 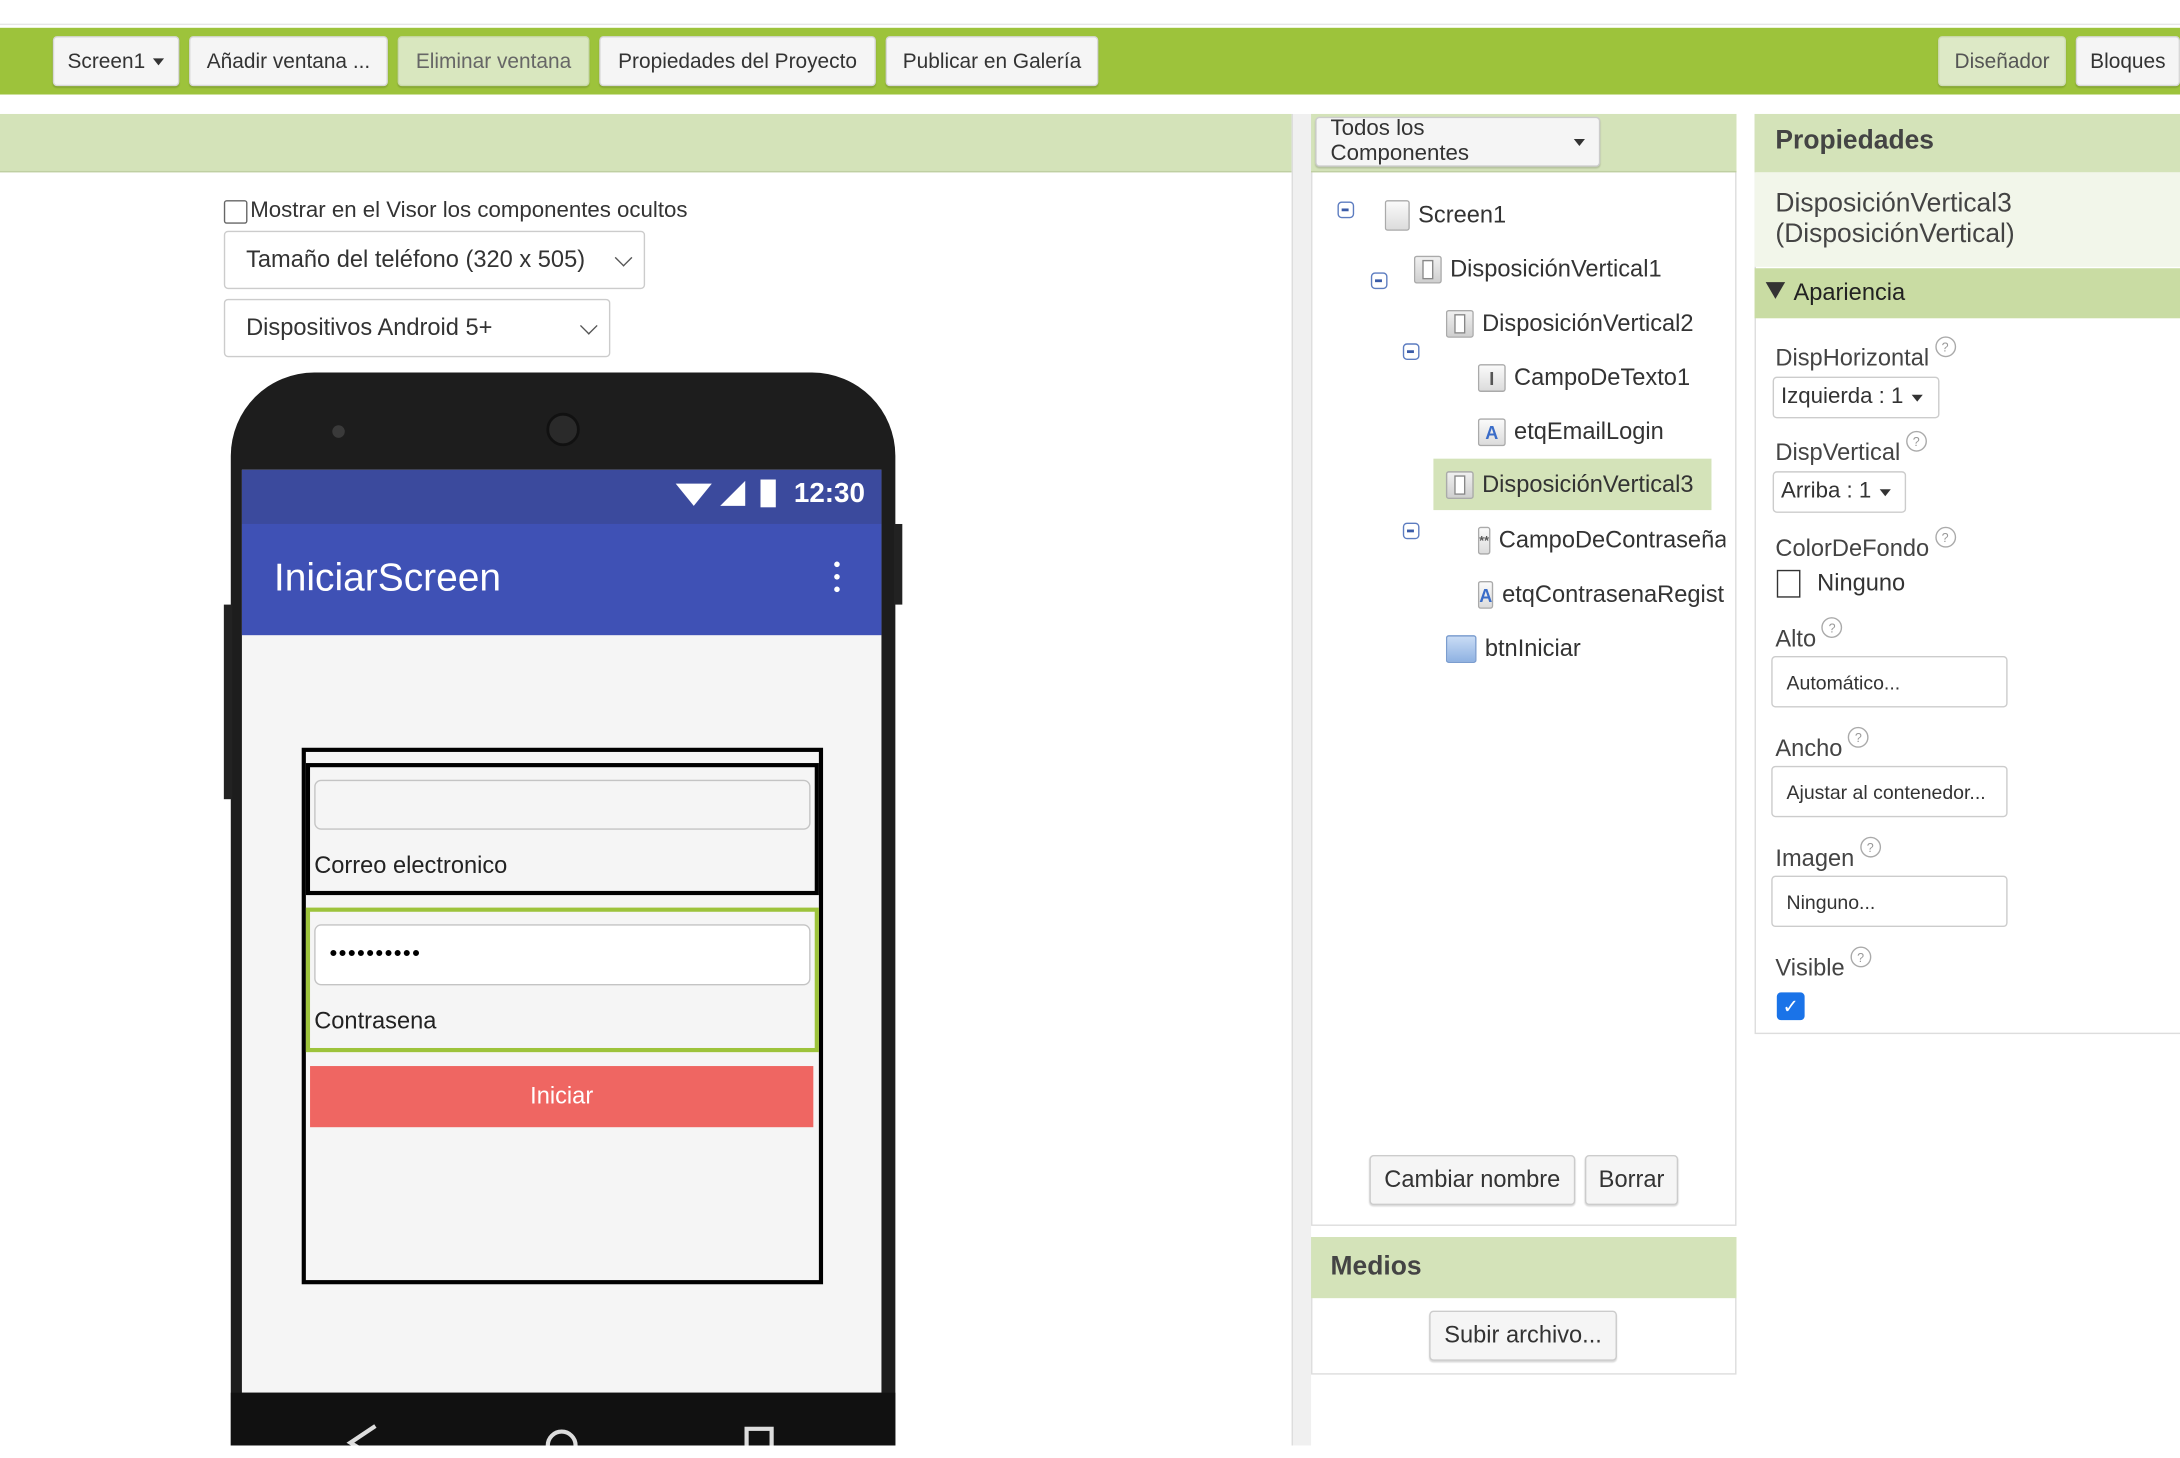 I want to click on visible-checkbox: ✓, so click(x=1790, y=1006).